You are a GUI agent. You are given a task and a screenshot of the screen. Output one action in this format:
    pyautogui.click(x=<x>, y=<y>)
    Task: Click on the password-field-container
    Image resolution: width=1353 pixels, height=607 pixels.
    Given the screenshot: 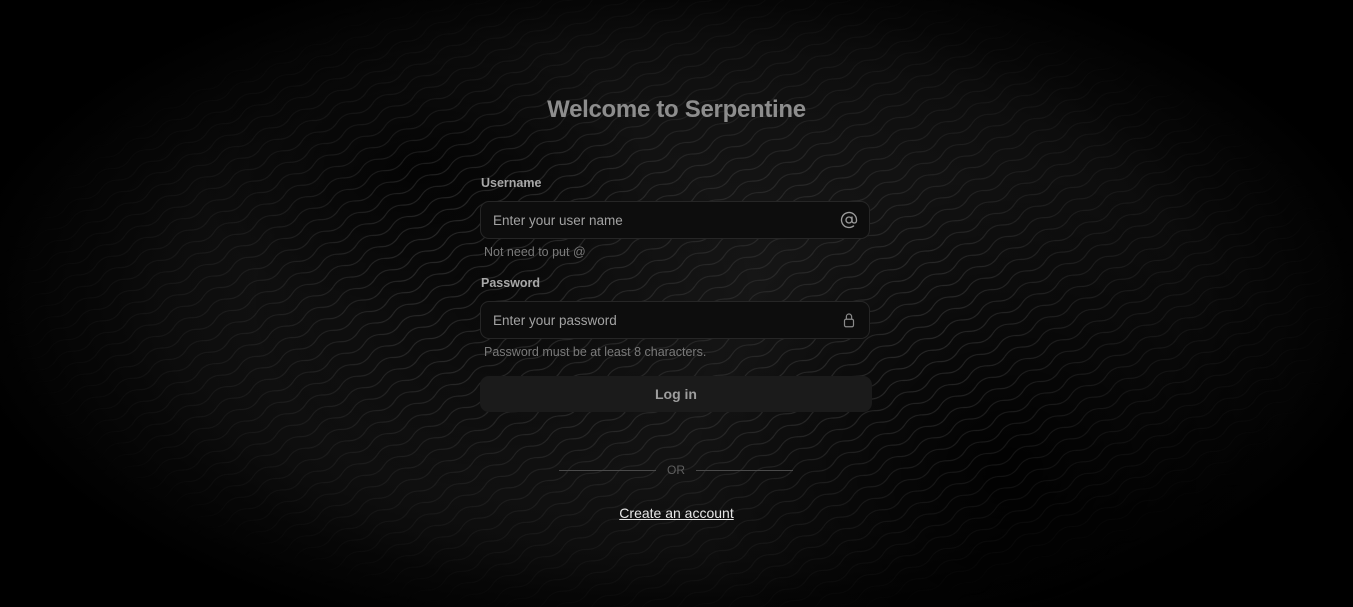 What is the action you would take?
    pyautogui.click(x=675, y=320)
    